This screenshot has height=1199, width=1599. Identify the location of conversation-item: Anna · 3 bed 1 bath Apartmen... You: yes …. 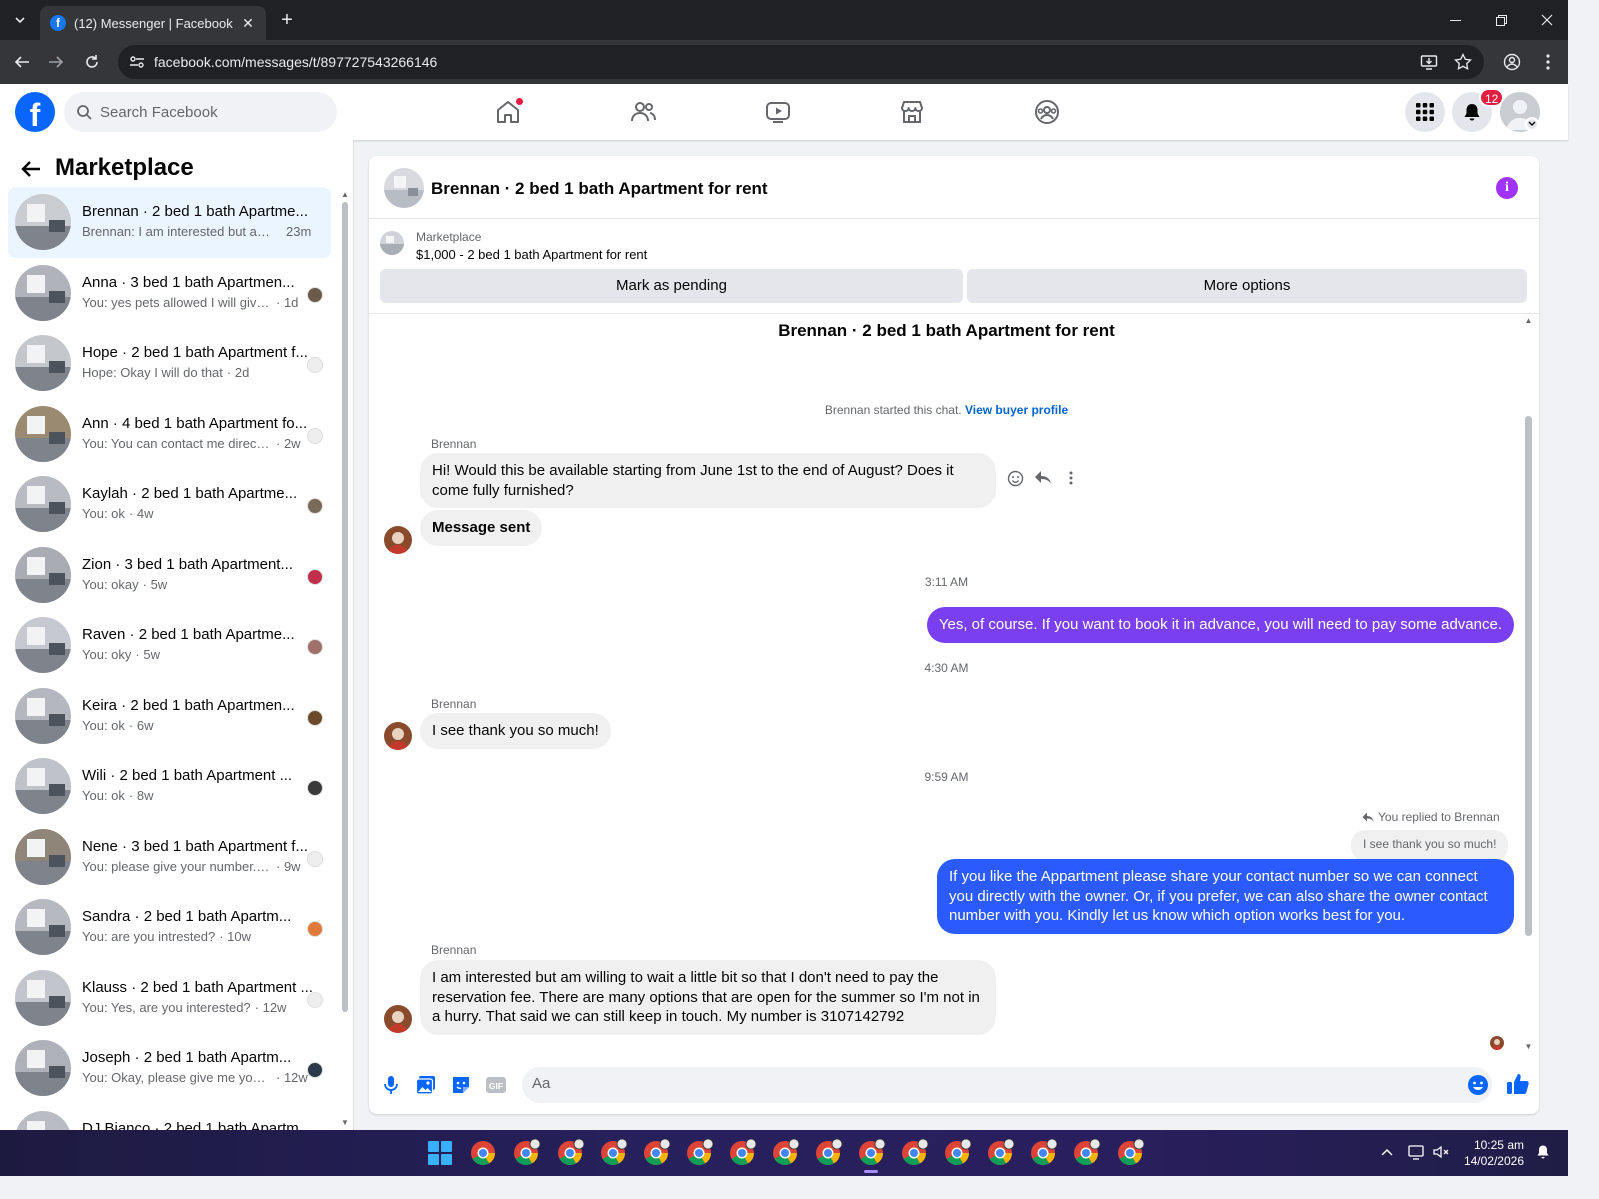
(169, 293).